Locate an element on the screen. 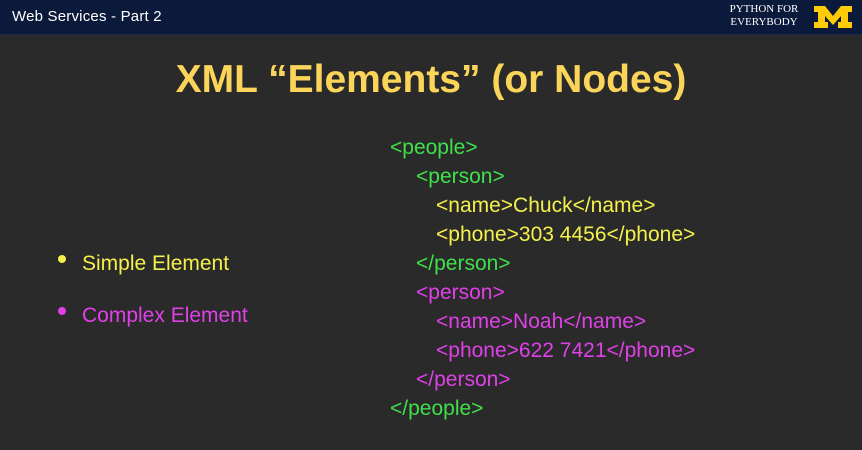 The height and width of the screenshot is (450, 862). block-m-icon is located at coordinates (833, 17).